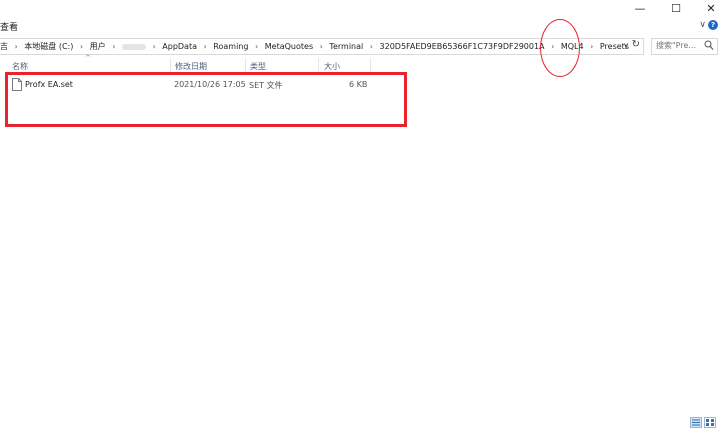 This screenshot has height=431, width=720. I want to click on file-modified-date: 2021/10/26 17:05, so click(210, 84).